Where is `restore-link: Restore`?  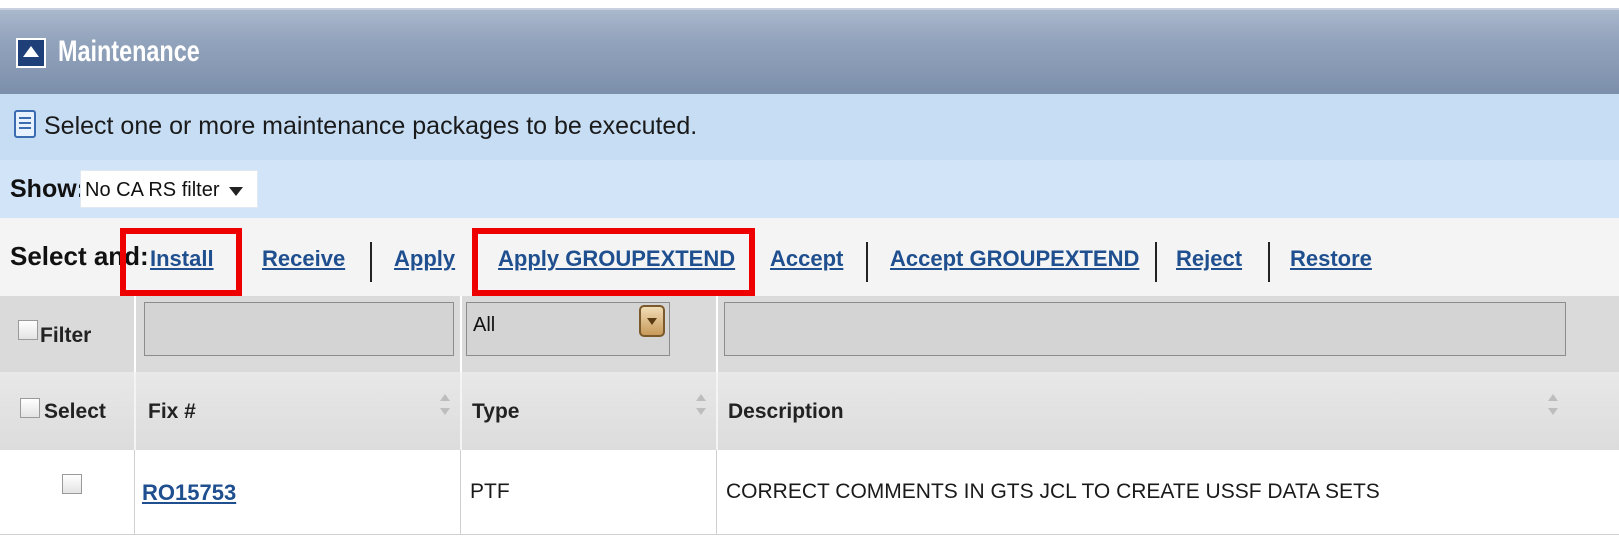
restore-link: Restore is located at coordinates (1331, 259).